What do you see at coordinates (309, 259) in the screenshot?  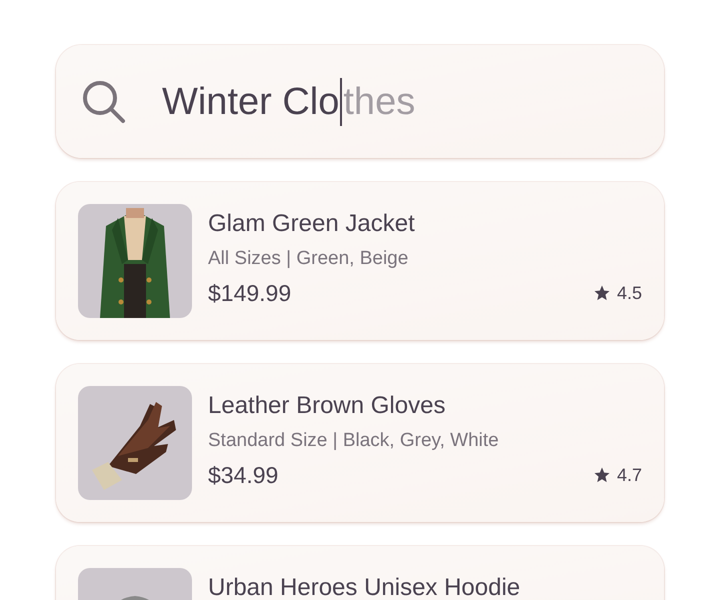 I see `product-details: All Sizes | Green, Beige` at bounding box center [309, 259].